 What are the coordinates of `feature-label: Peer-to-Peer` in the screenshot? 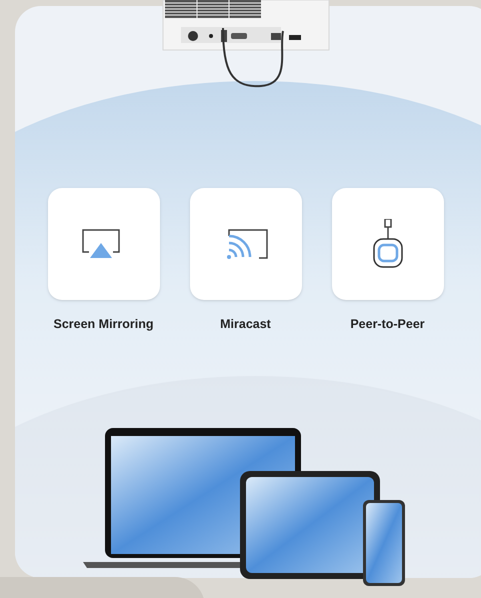 It's located at (387, 324).